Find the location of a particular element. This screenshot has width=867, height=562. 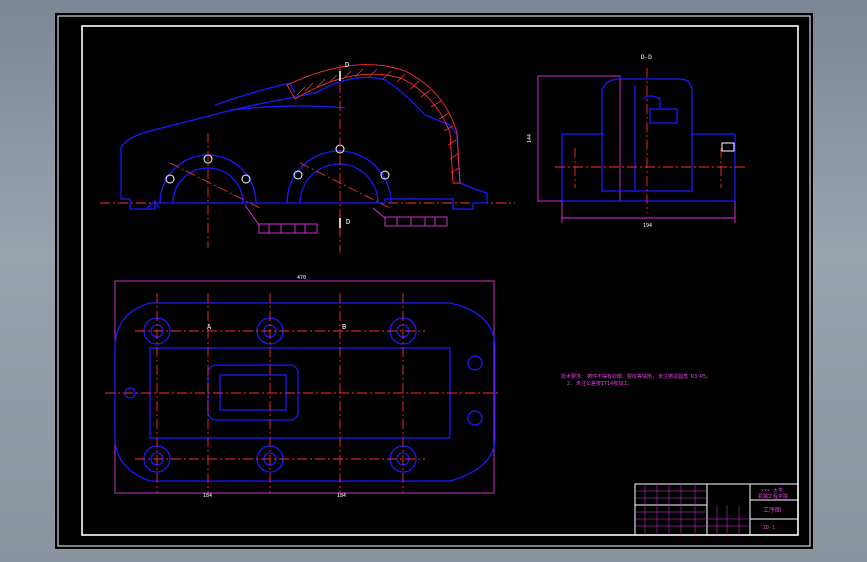

plan-bosses is located at coordinates (303, 395).